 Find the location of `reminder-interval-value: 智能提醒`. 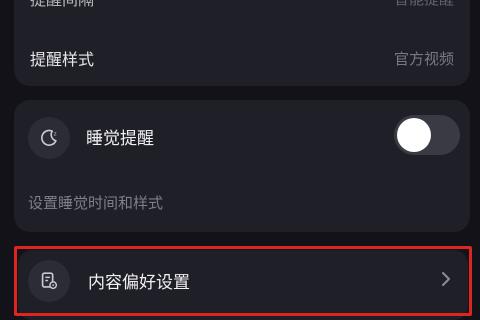

reminder-interval-value: 智能提醒 is located at coordinates (424, 4).